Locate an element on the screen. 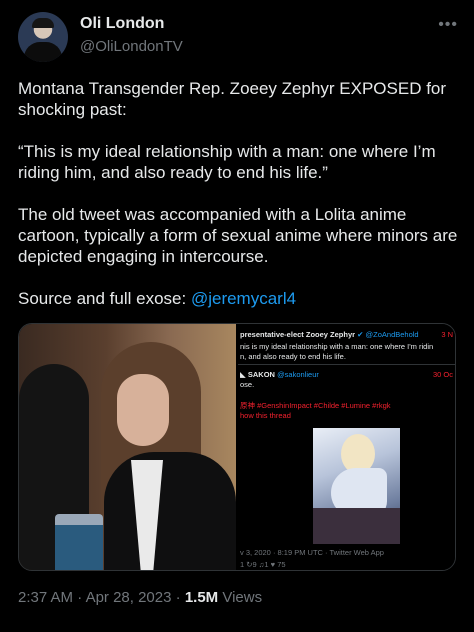 This screenshot has height=632, width=474. embedded-show-thread: how this thread is located at coordinates (265, 415).